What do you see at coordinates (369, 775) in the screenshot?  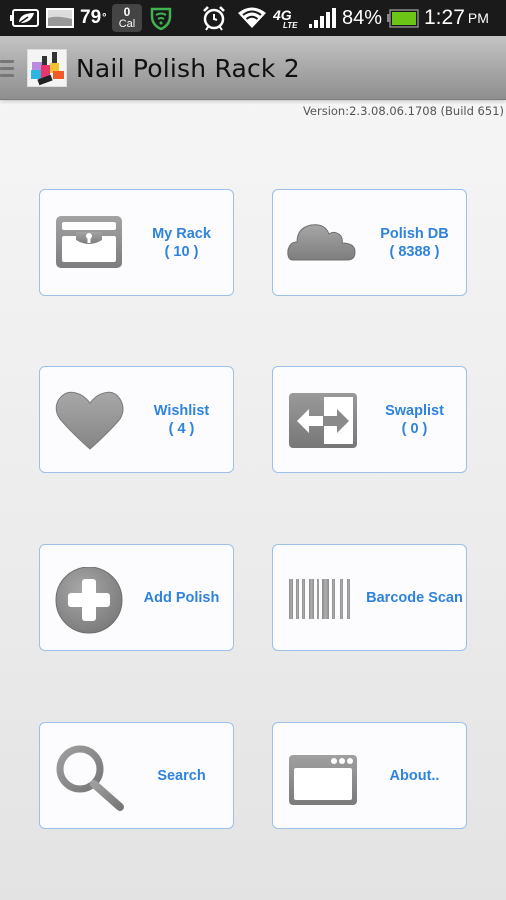 I see `about-button: About..` at bounding box center [369, 775].